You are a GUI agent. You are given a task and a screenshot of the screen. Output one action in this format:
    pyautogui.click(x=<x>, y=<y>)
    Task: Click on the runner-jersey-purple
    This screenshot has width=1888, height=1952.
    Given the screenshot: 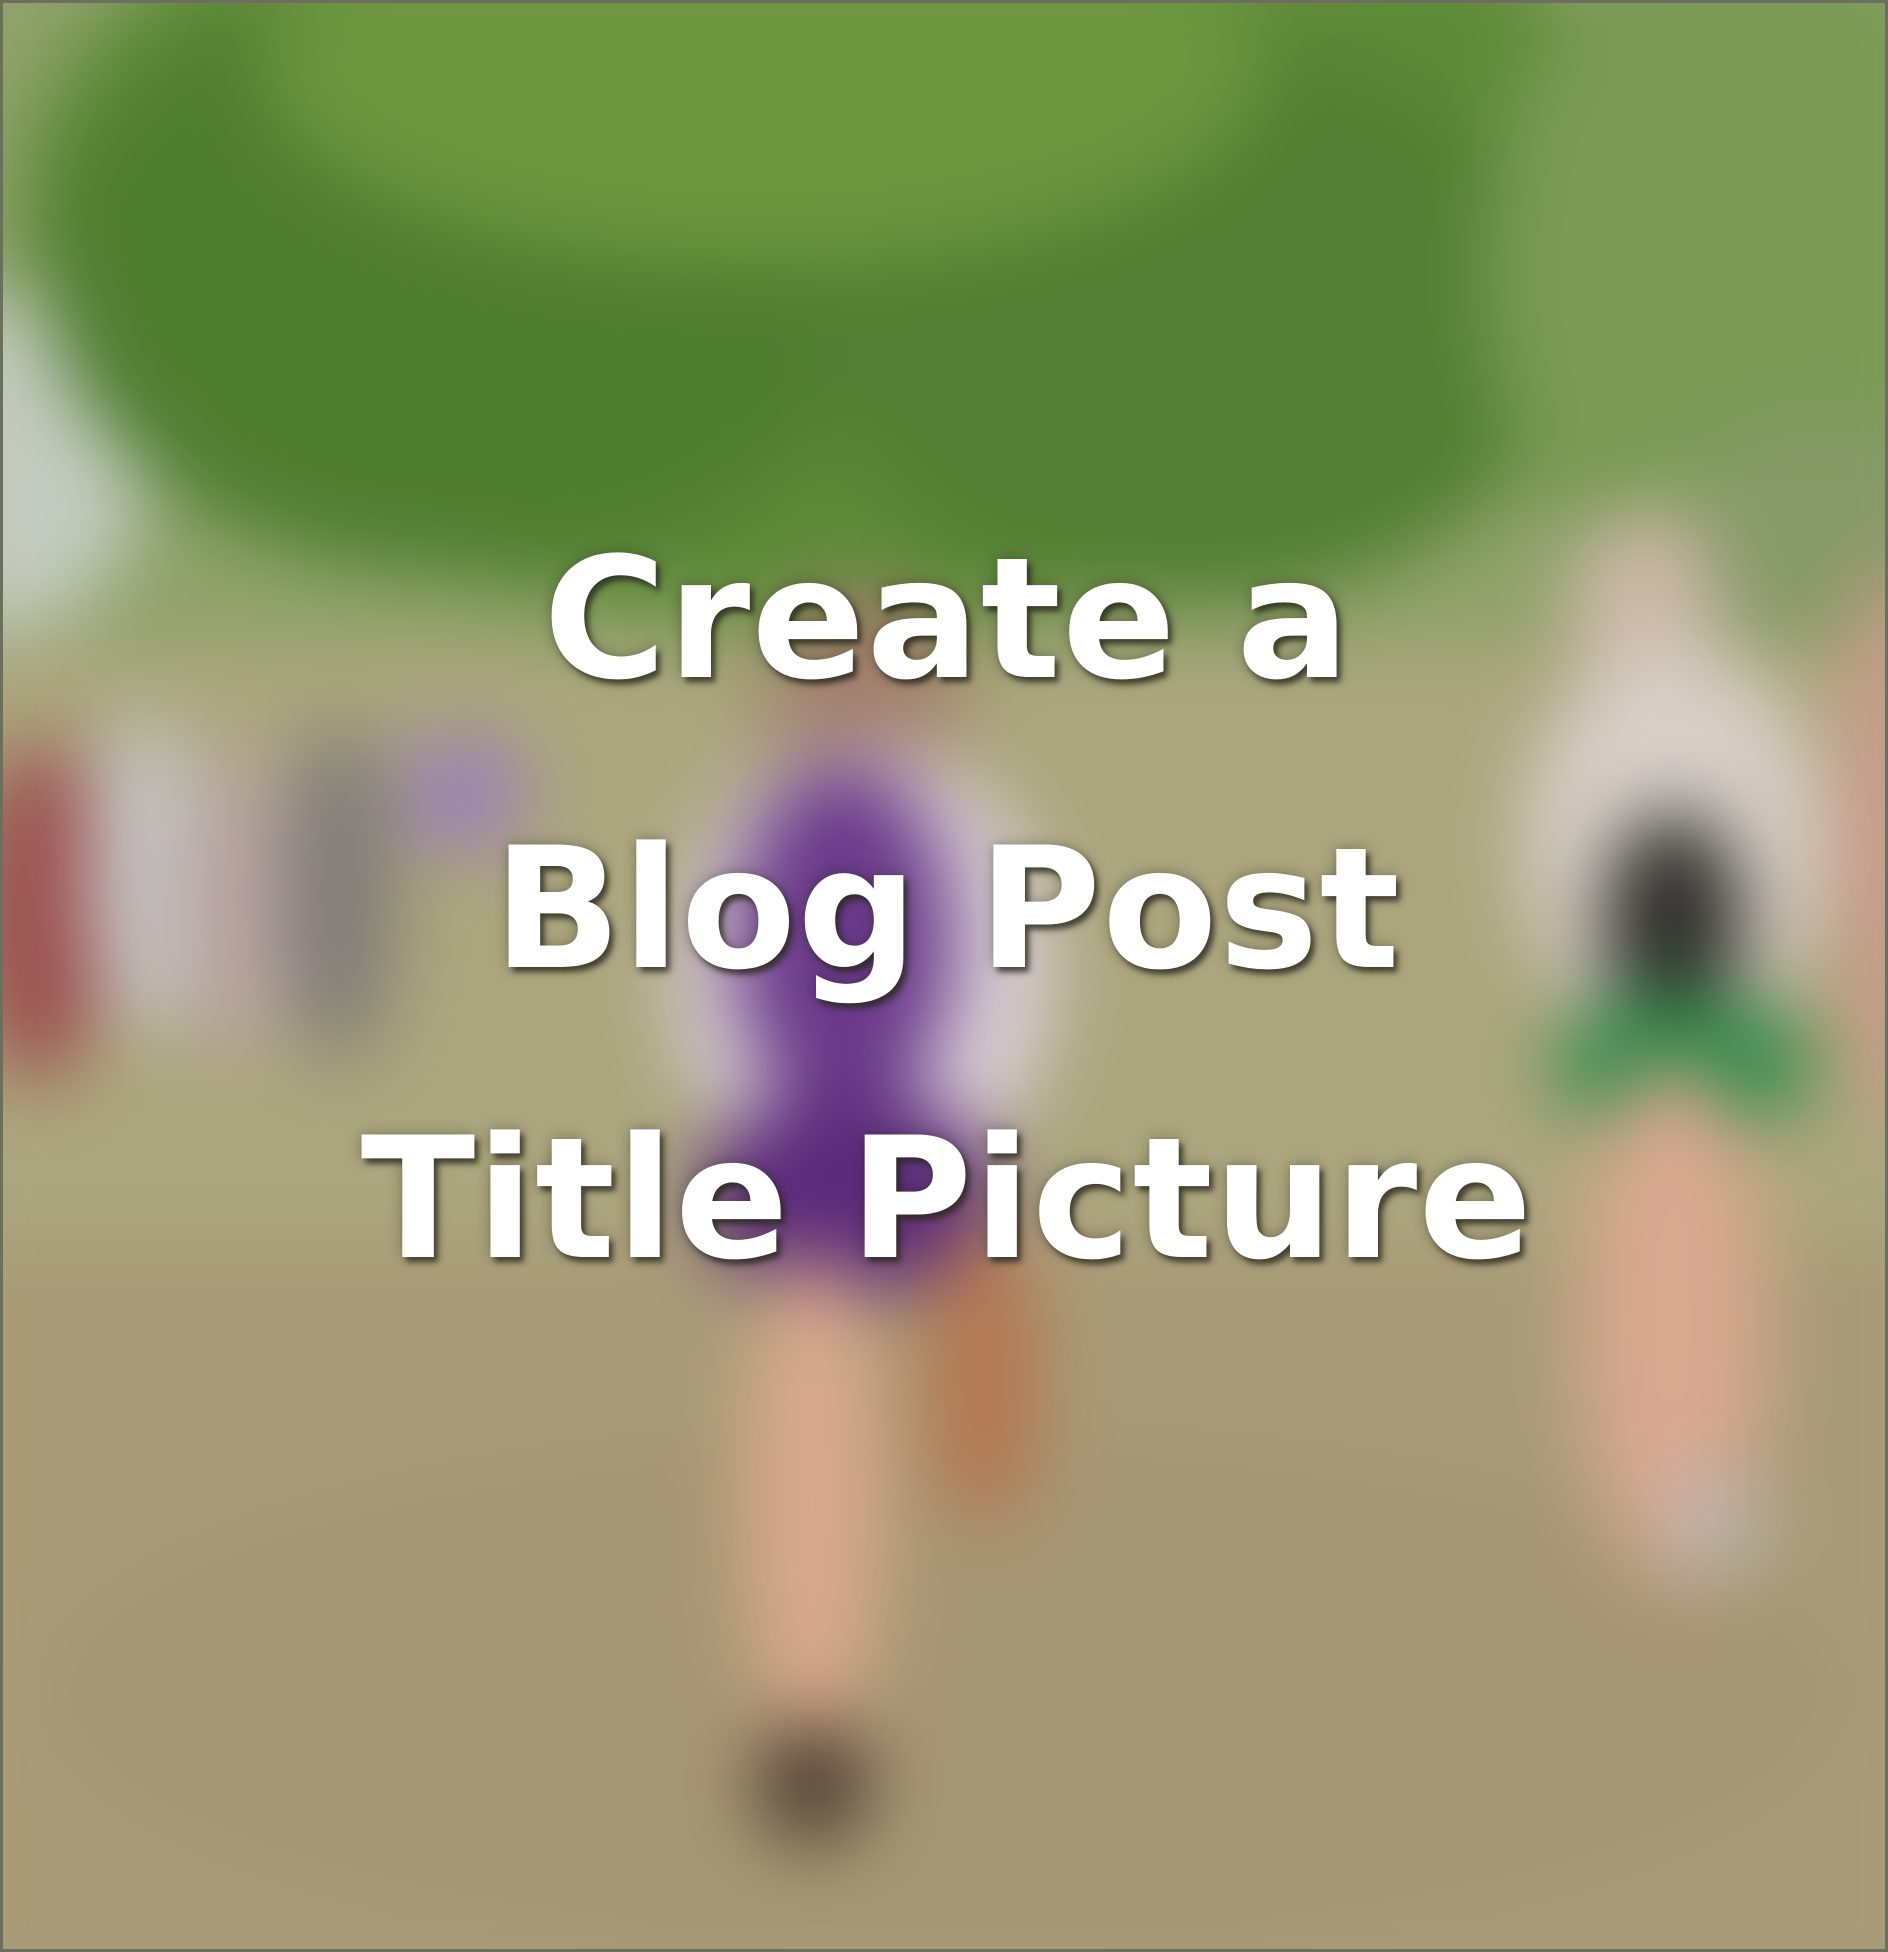 What is the action you would take?
    pyautogui.click(x=843, y=943)
    